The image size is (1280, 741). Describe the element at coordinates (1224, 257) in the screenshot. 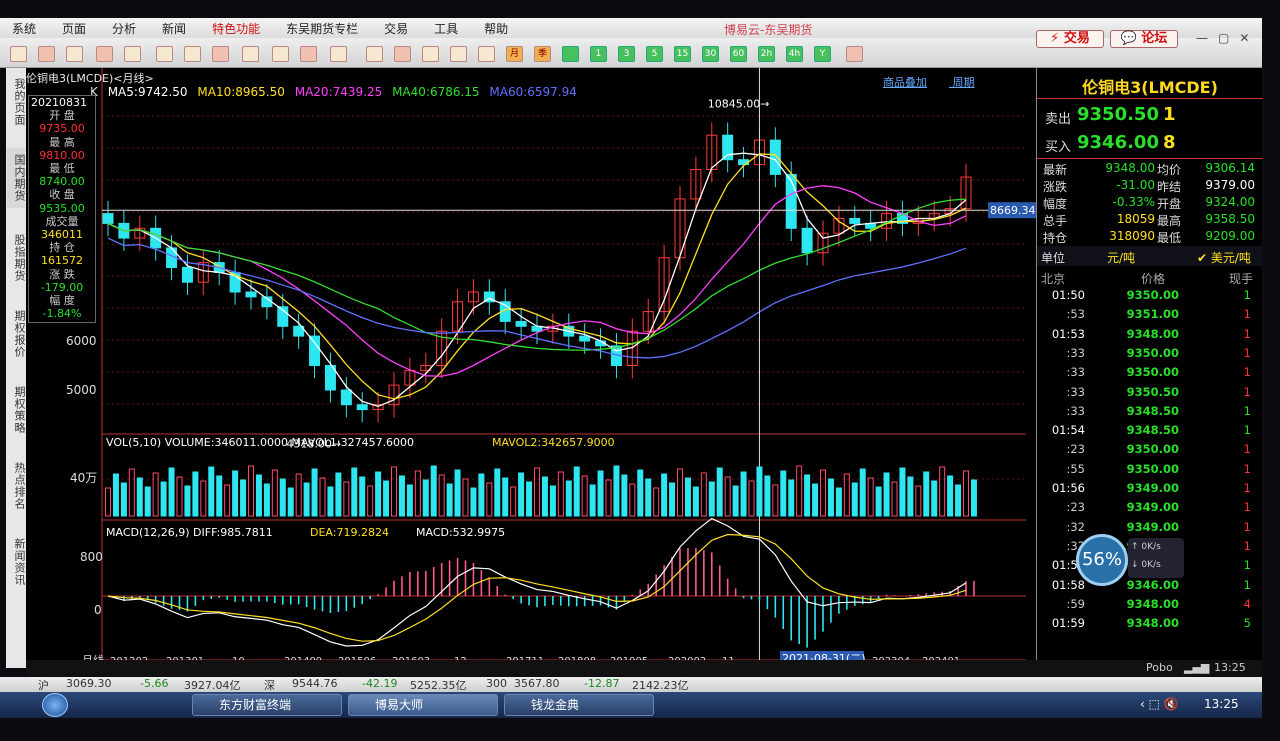

I see `unit-usd: ✔ 美元/吨` at that location.